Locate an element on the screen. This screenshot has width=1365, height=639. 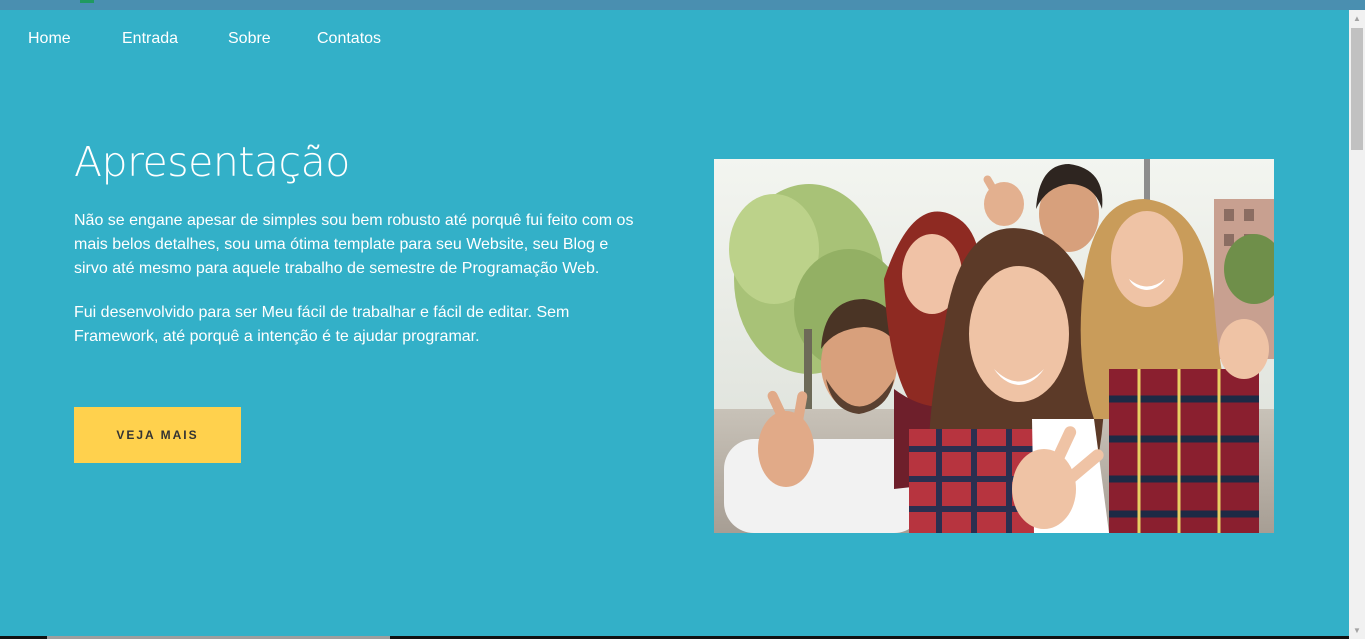
scroll-thumb is located at coordinates (1357, 89).